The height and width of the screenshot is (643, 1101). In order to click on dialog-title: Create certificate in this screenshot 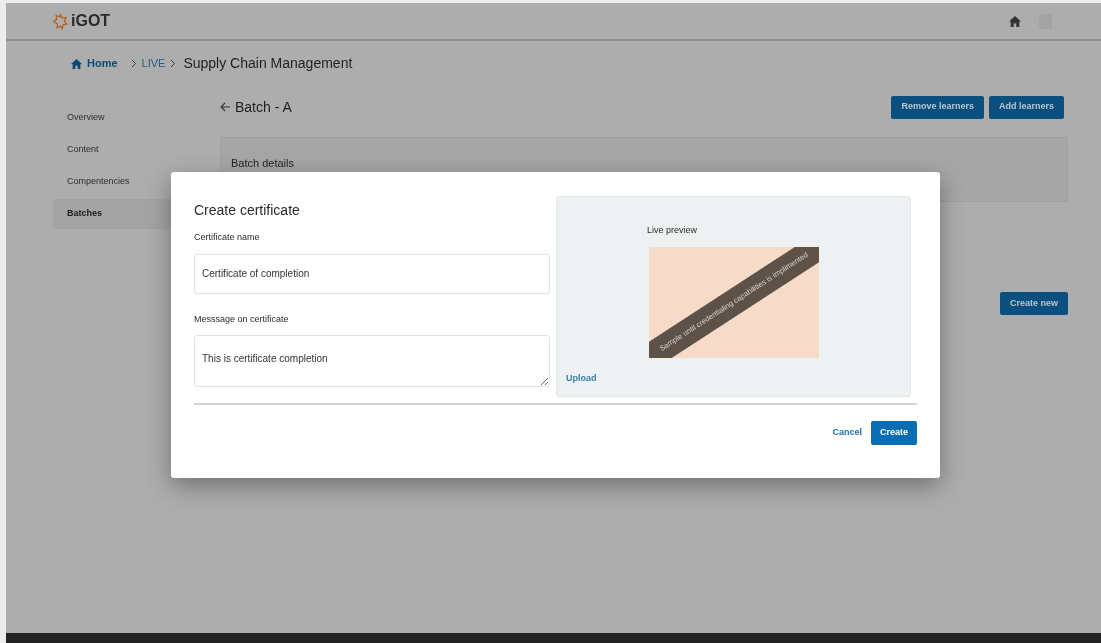, I will do `click(247, 210)`.